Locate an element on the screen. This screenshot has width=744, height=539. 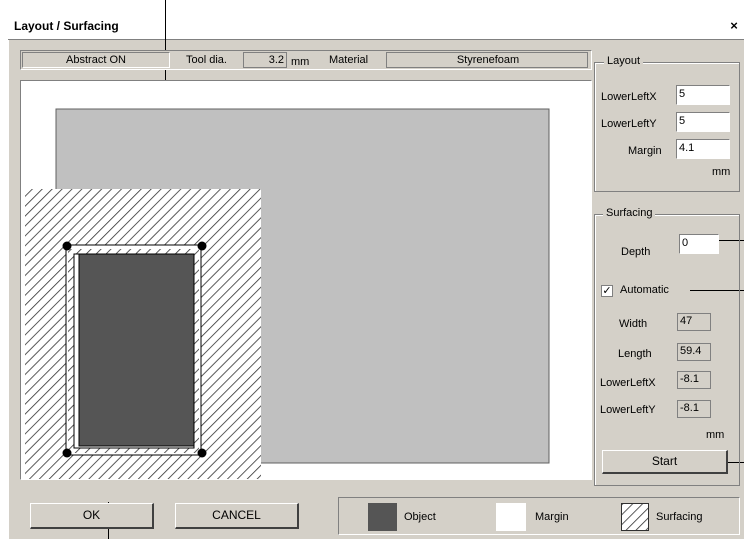
abstract-mode-status: Abstract ON is located at coordinates (96, 60).